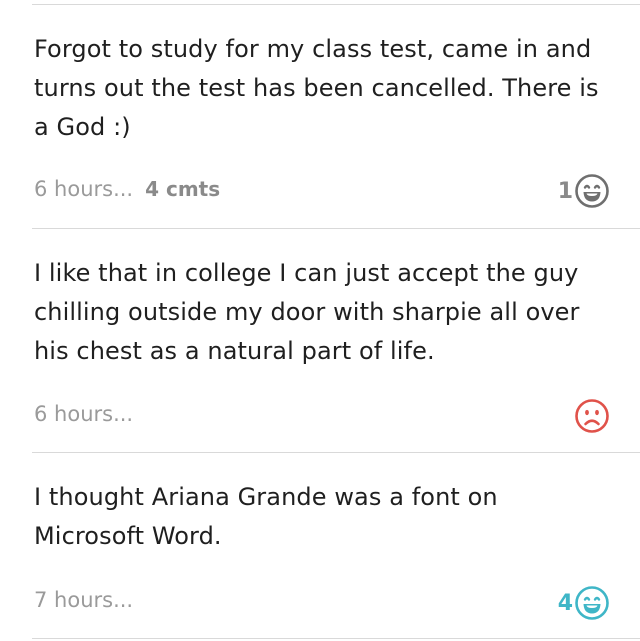  What do you see at coordinates (565, 603) in the screenshot?
I see `reaction-count: 4` at bounding box center [565, 603].